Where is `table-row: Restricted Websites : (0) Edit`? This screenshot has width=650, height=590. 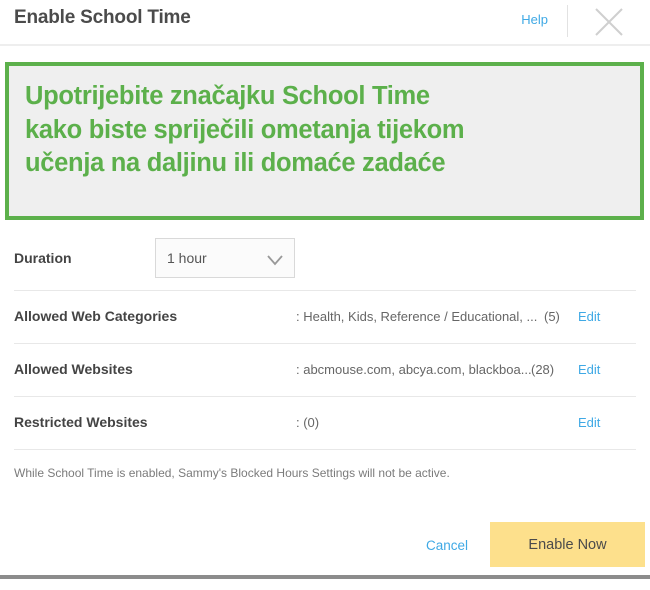
table-row: Restricted Websites : (0) Edit is located at coordinates (325, 423).